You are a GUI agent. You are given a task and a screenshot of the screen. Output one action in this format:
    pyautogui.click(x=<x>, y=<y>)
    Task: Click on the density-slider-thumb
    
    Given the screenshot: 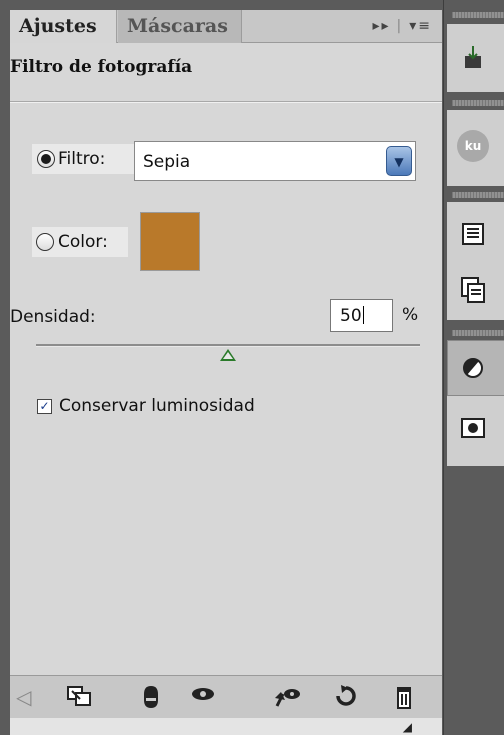 What is the action you would take?
    pyautogui.click(x=228, y=355)
    